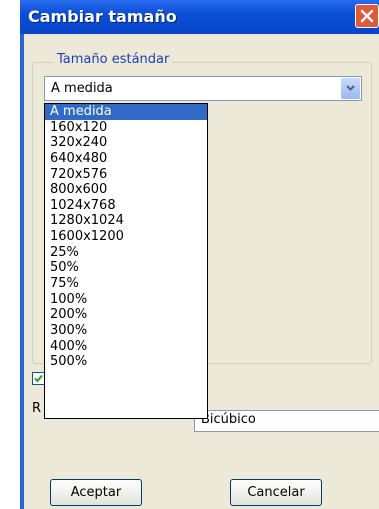 The height and width of the screenshot is (509, 379). What do you see at coordinates (126, 143) in the screenshot?
I see `size-option: 320x240` at bounding box center [126, 143].